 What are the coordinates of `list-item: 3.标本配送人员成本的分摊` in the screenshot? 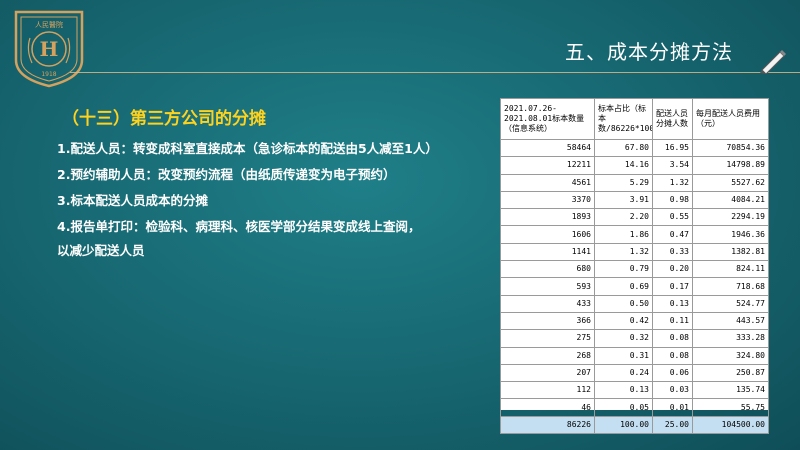 It's located at (132, 200).